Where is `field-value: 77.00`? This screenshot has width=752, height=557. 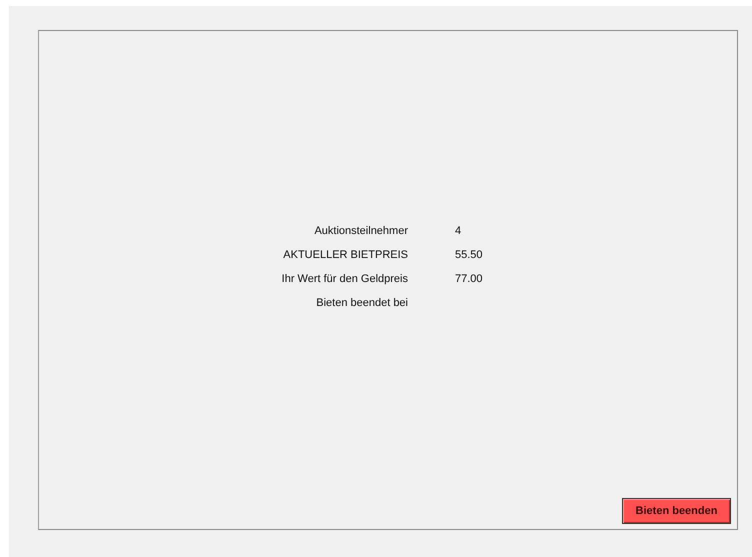
field-value: 77.00 is located at coordinates (469, 279).